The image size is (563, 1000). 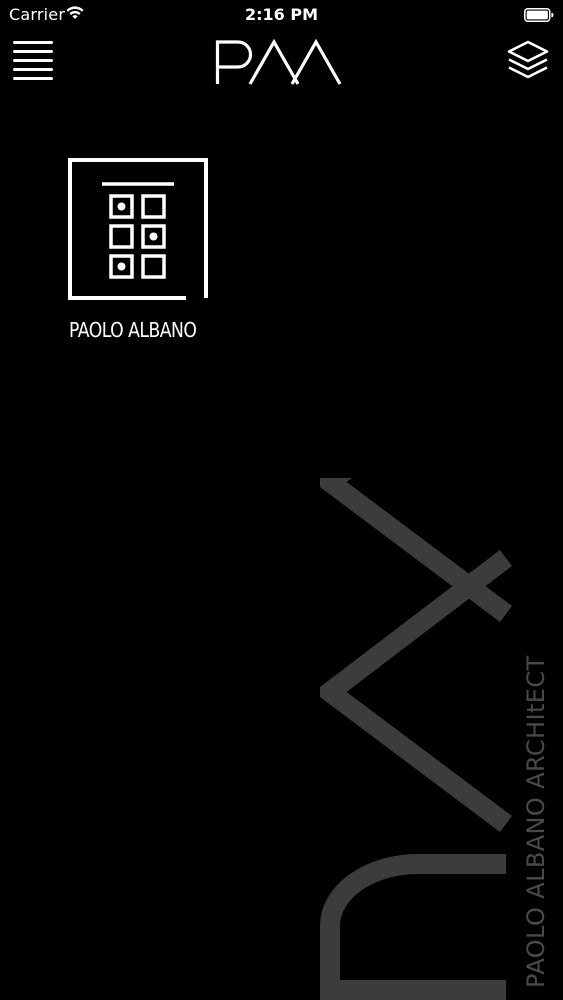 I want to click on project-tile-paolo-albano: PAOLO ALBANO, so click(x=140, y=247).